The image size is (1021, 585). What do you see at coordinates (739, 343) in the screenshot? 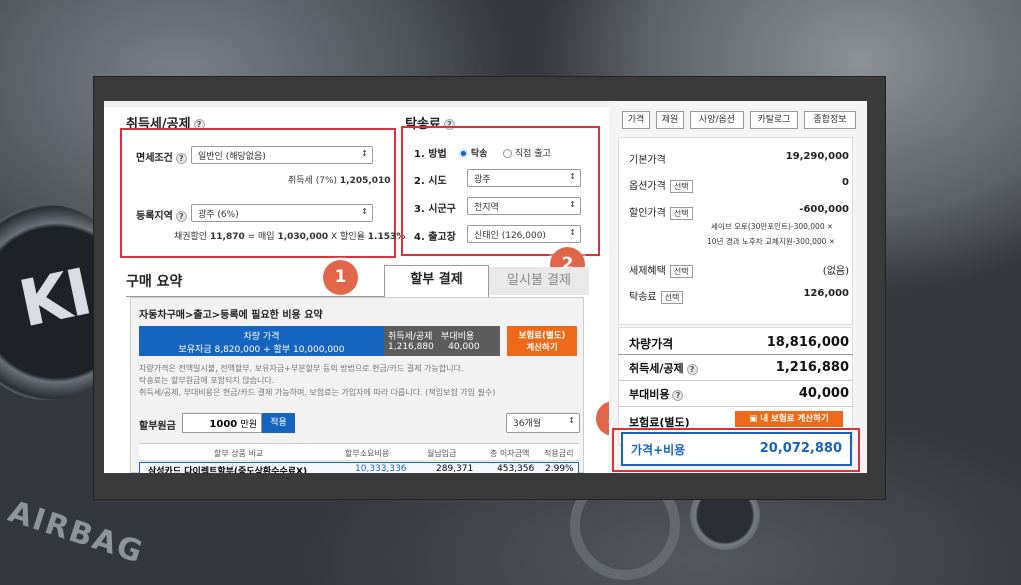
I see `car-price-row: 차량가격 18,816,000` at bounding box center [739, 343].